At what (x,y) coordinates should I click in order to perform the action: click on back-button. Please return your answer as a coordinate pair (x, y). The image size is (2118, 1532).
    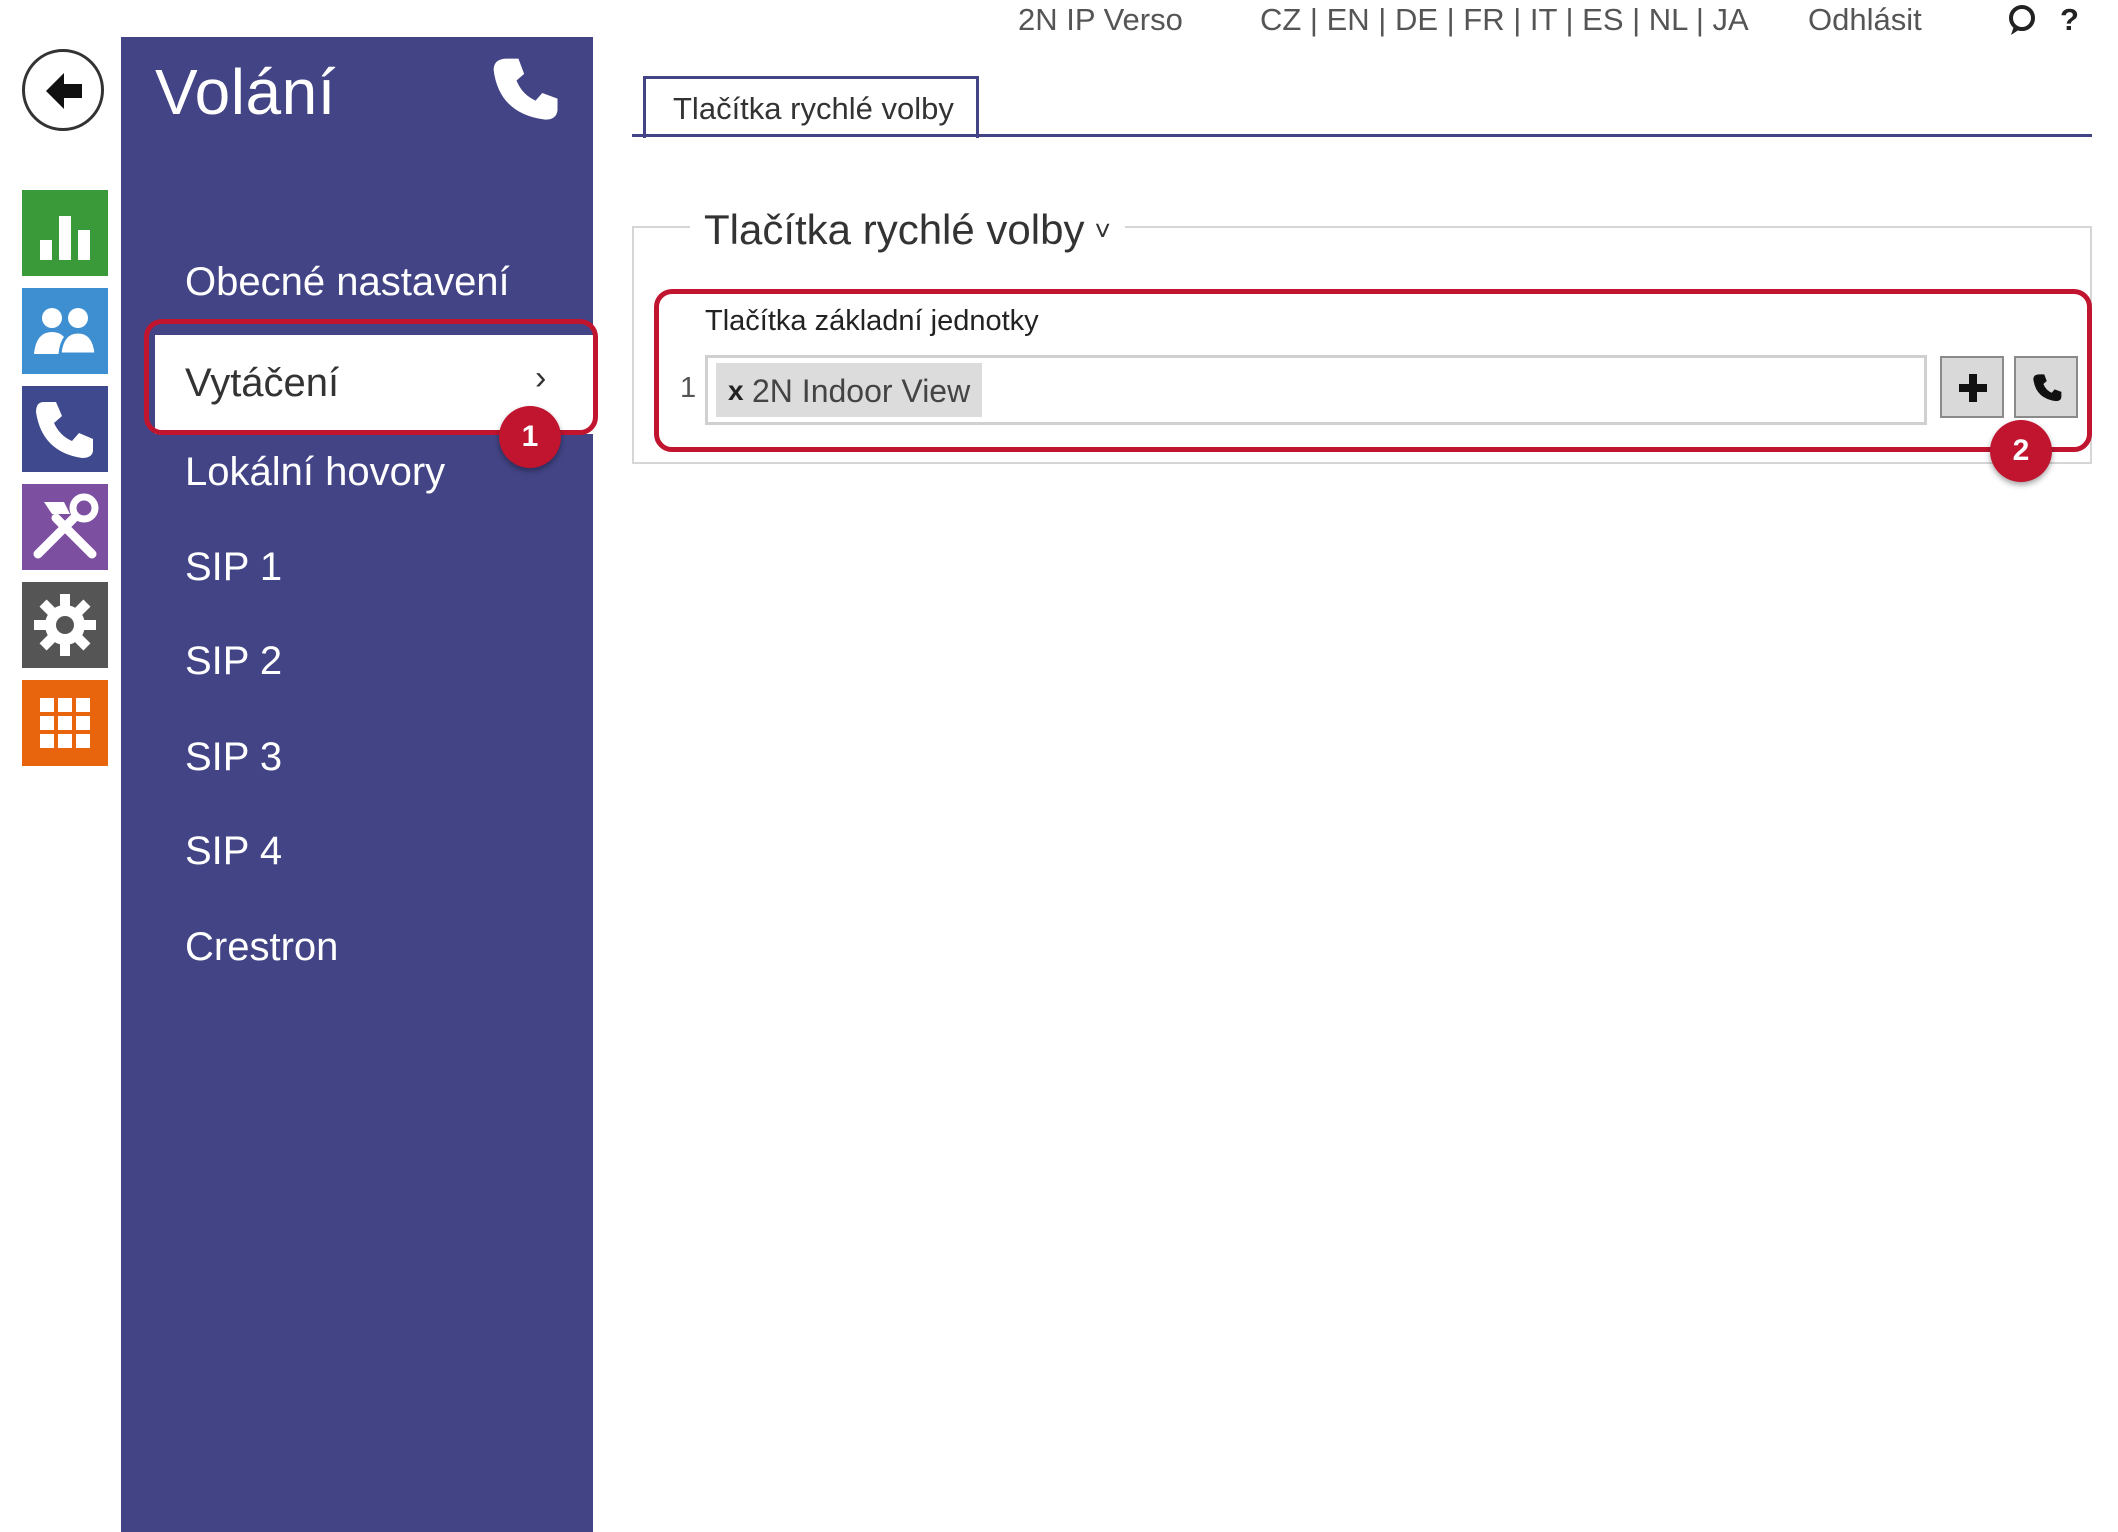
    Looking at the image, I should click on (63, 90).